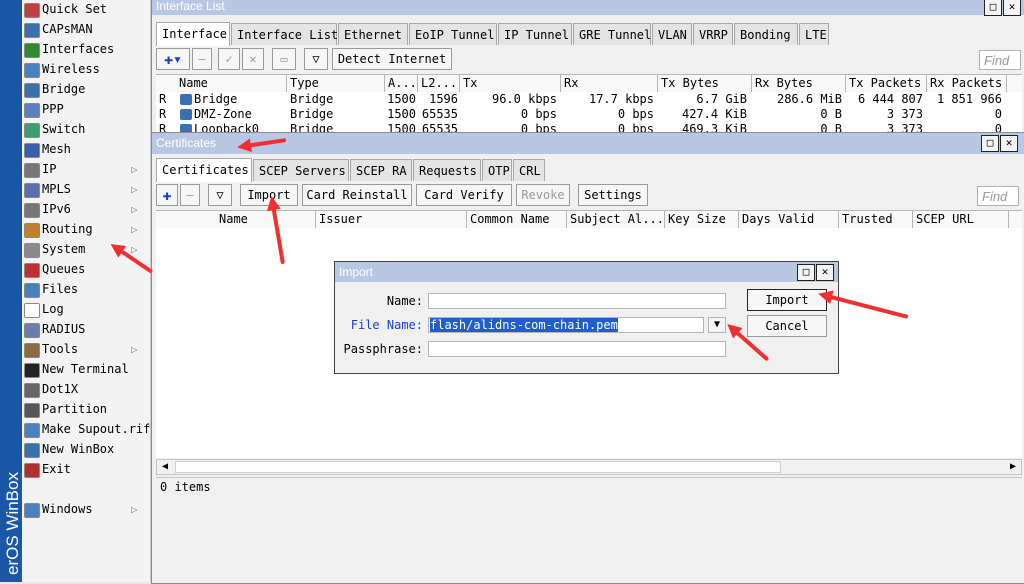  Describe the element at coordinates (392, 59) in the screenshot. I see `detect-internet-button: Detect Internet` at that location.